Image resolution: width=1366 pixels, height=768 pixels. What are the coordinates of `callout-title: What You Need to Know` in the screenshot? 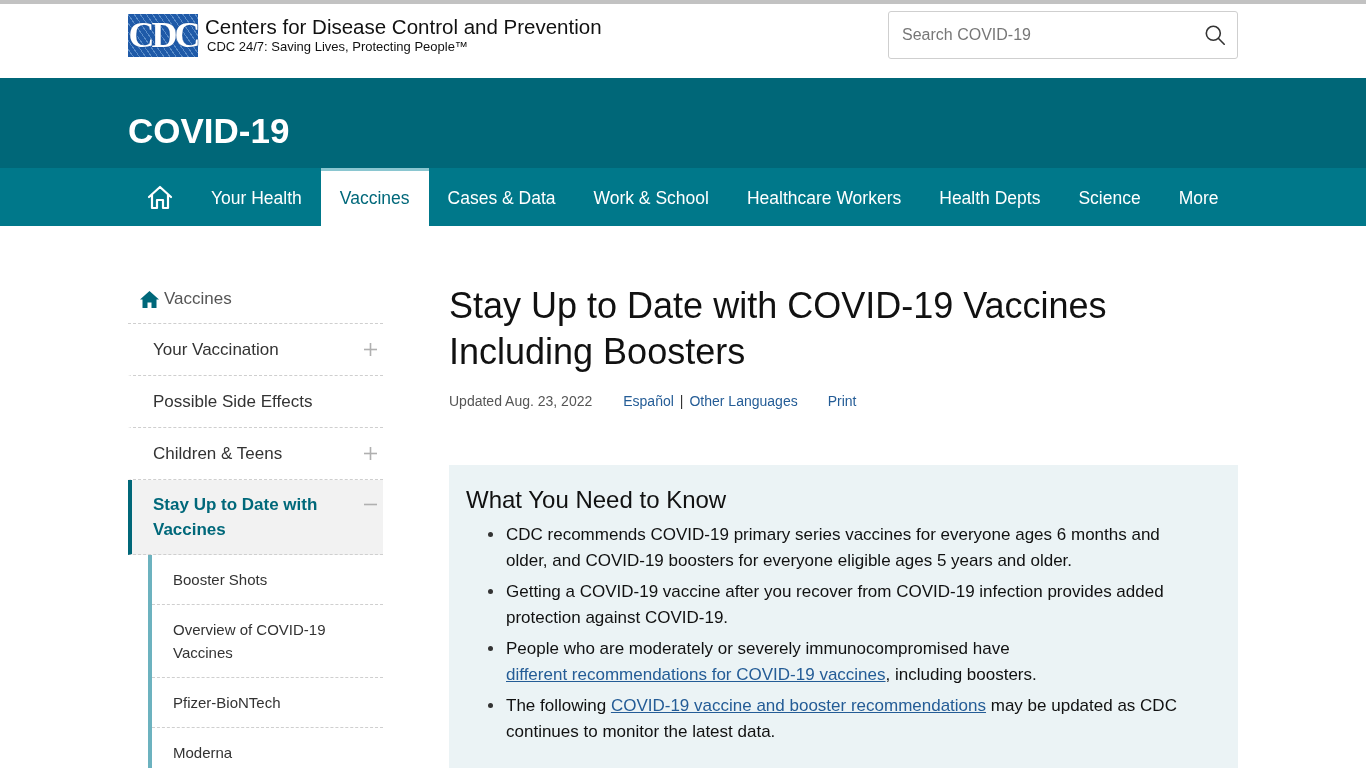 It's located at (597, 500).